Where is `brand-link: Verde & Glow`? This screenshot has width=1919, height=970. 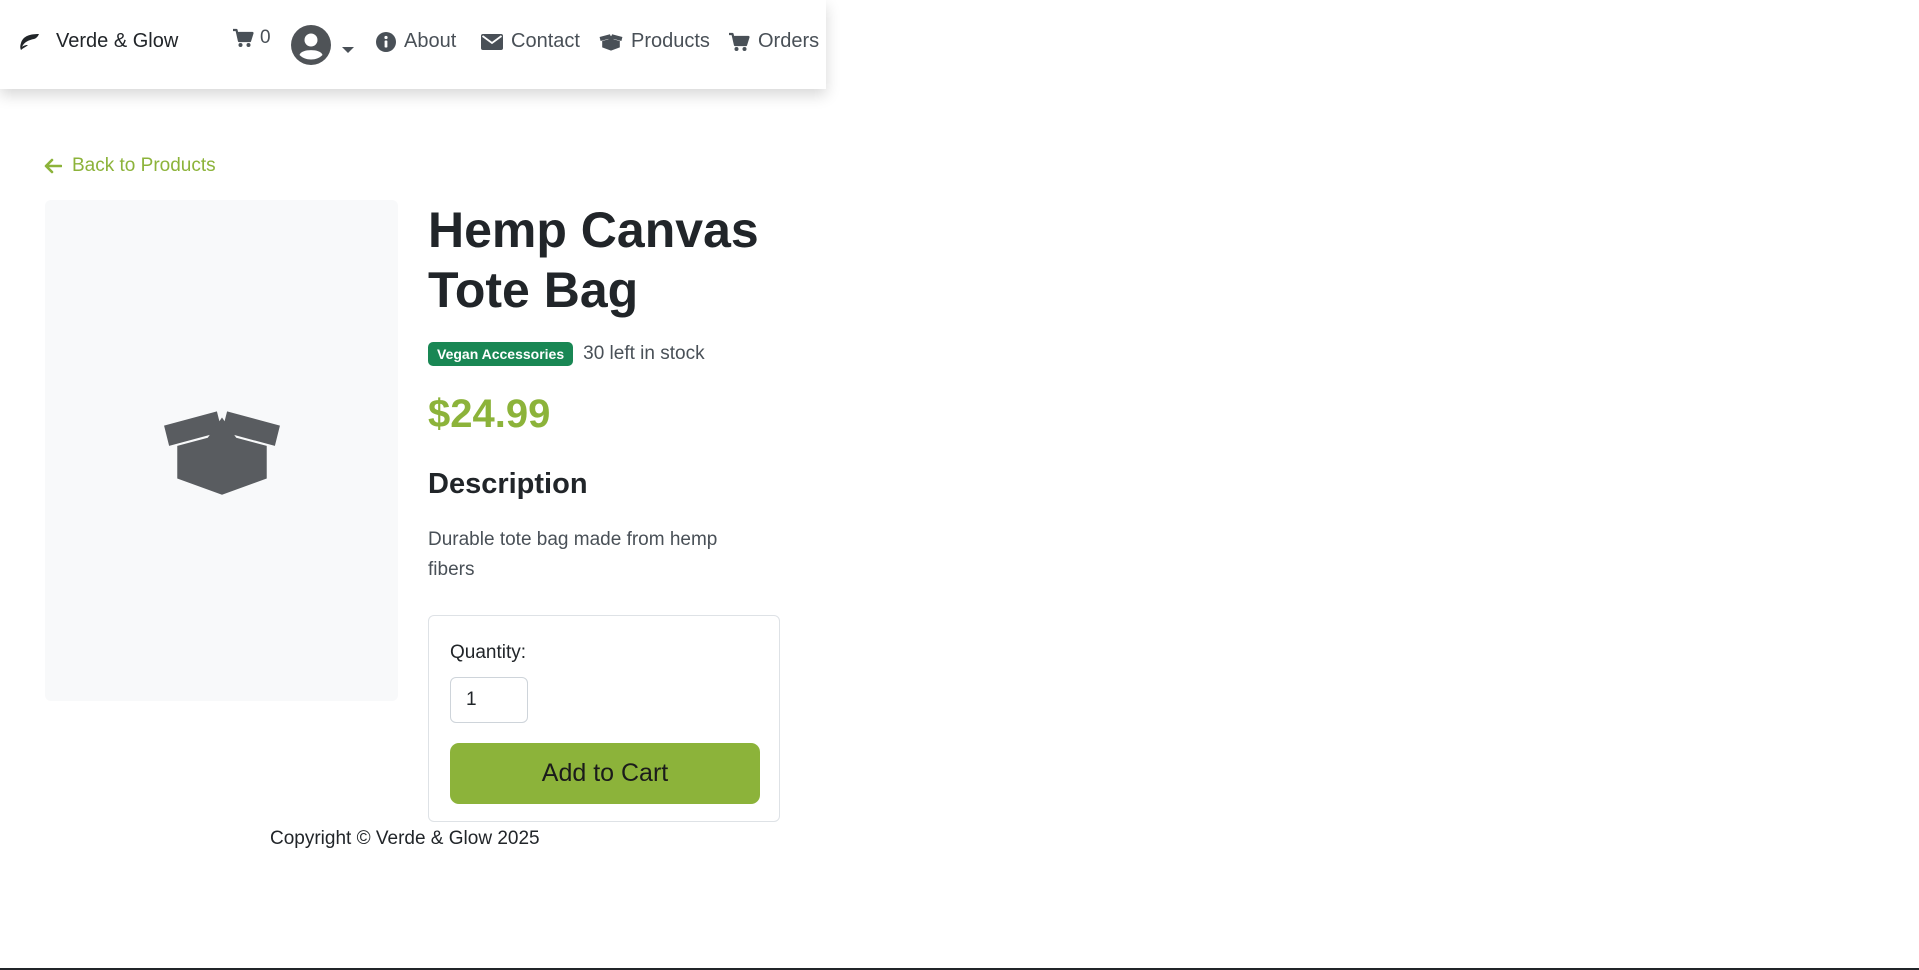
brand-link: Verde & Glow is located at coordinates (98, 41).